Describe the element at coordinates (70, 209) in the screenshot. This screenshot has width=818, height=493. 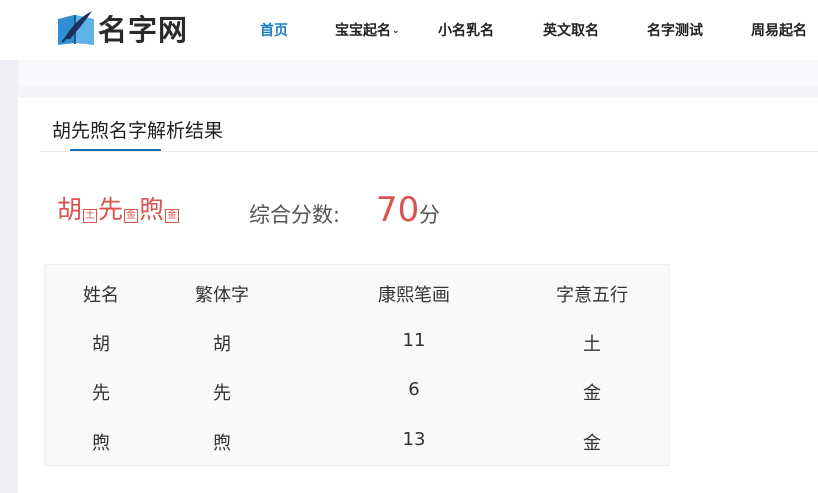
I see `name-char: 胡` at that location.